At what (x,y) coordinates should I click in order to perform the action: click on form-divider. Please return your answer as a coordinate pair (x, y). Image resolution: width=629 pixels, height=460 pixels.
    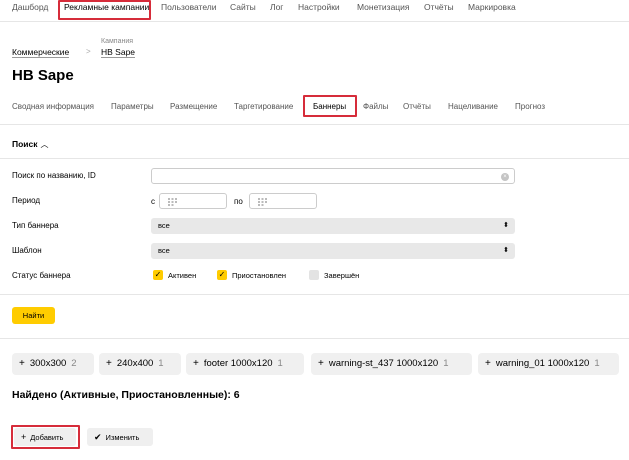
    Looking at the image, I should click on (314, 294).